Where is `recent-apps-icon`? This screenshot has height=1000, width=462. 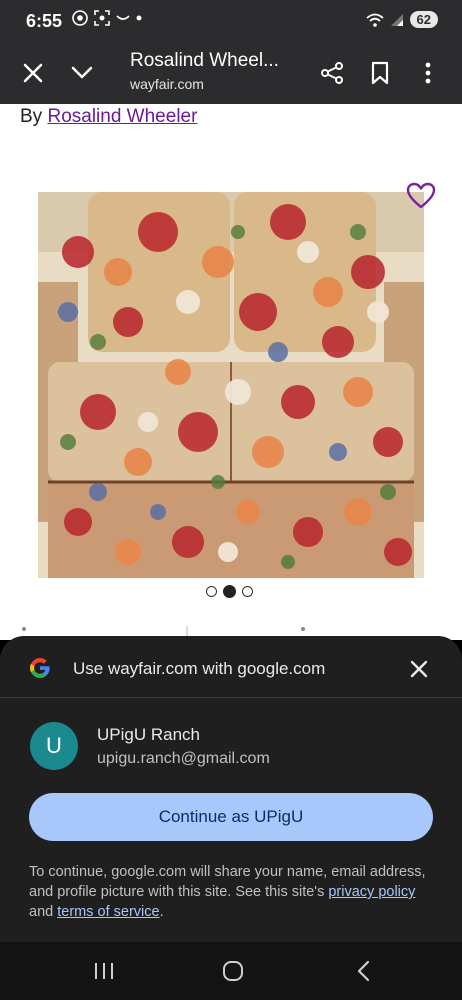 recent-apps-icon is located at coordinates (104, 971).